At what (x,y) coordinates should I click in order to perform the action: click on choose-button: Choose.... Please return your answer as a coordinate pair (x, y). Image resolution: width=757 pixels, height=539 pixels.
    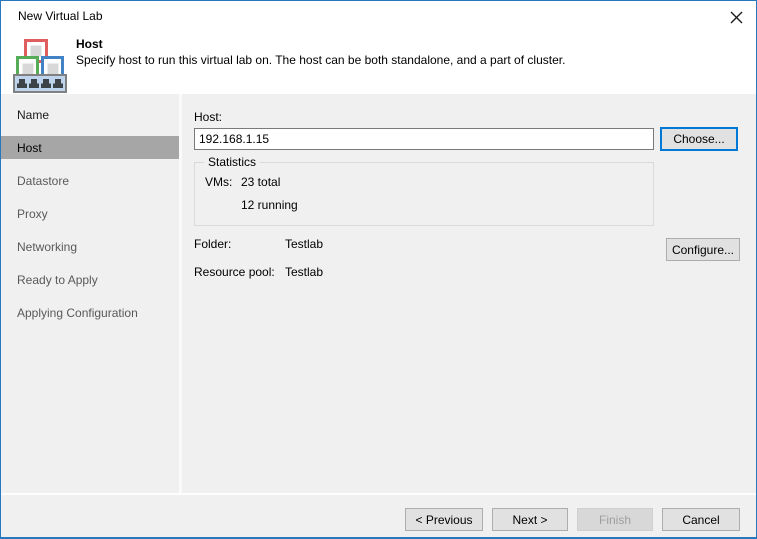
    Looking at the image, I should click on (699, 139).